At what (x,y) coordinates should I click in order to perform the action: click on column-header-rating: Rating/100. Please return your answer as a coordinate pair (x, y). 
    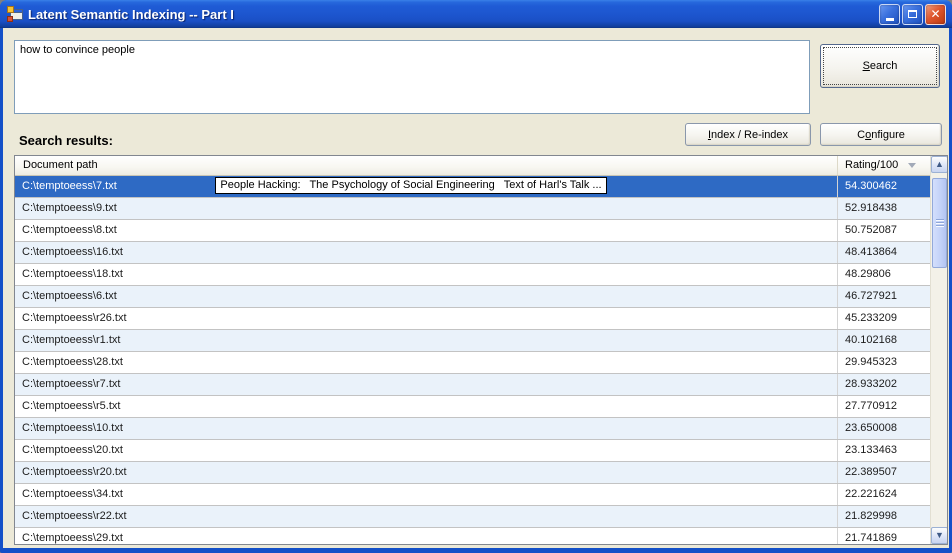
    Looking at the image, I should click on (884, 165).